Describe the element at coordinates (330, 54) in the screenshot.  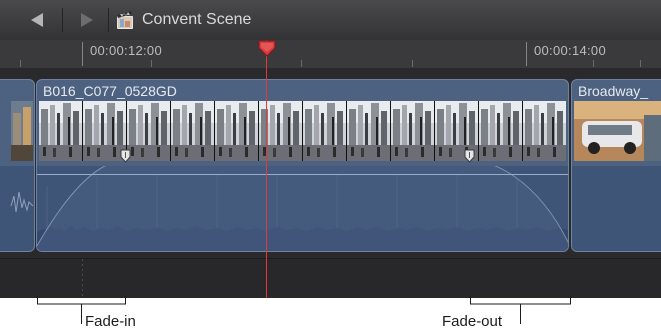
I see `timecode-ruler: 00:00:12:00 00:00:14:00` at that location.